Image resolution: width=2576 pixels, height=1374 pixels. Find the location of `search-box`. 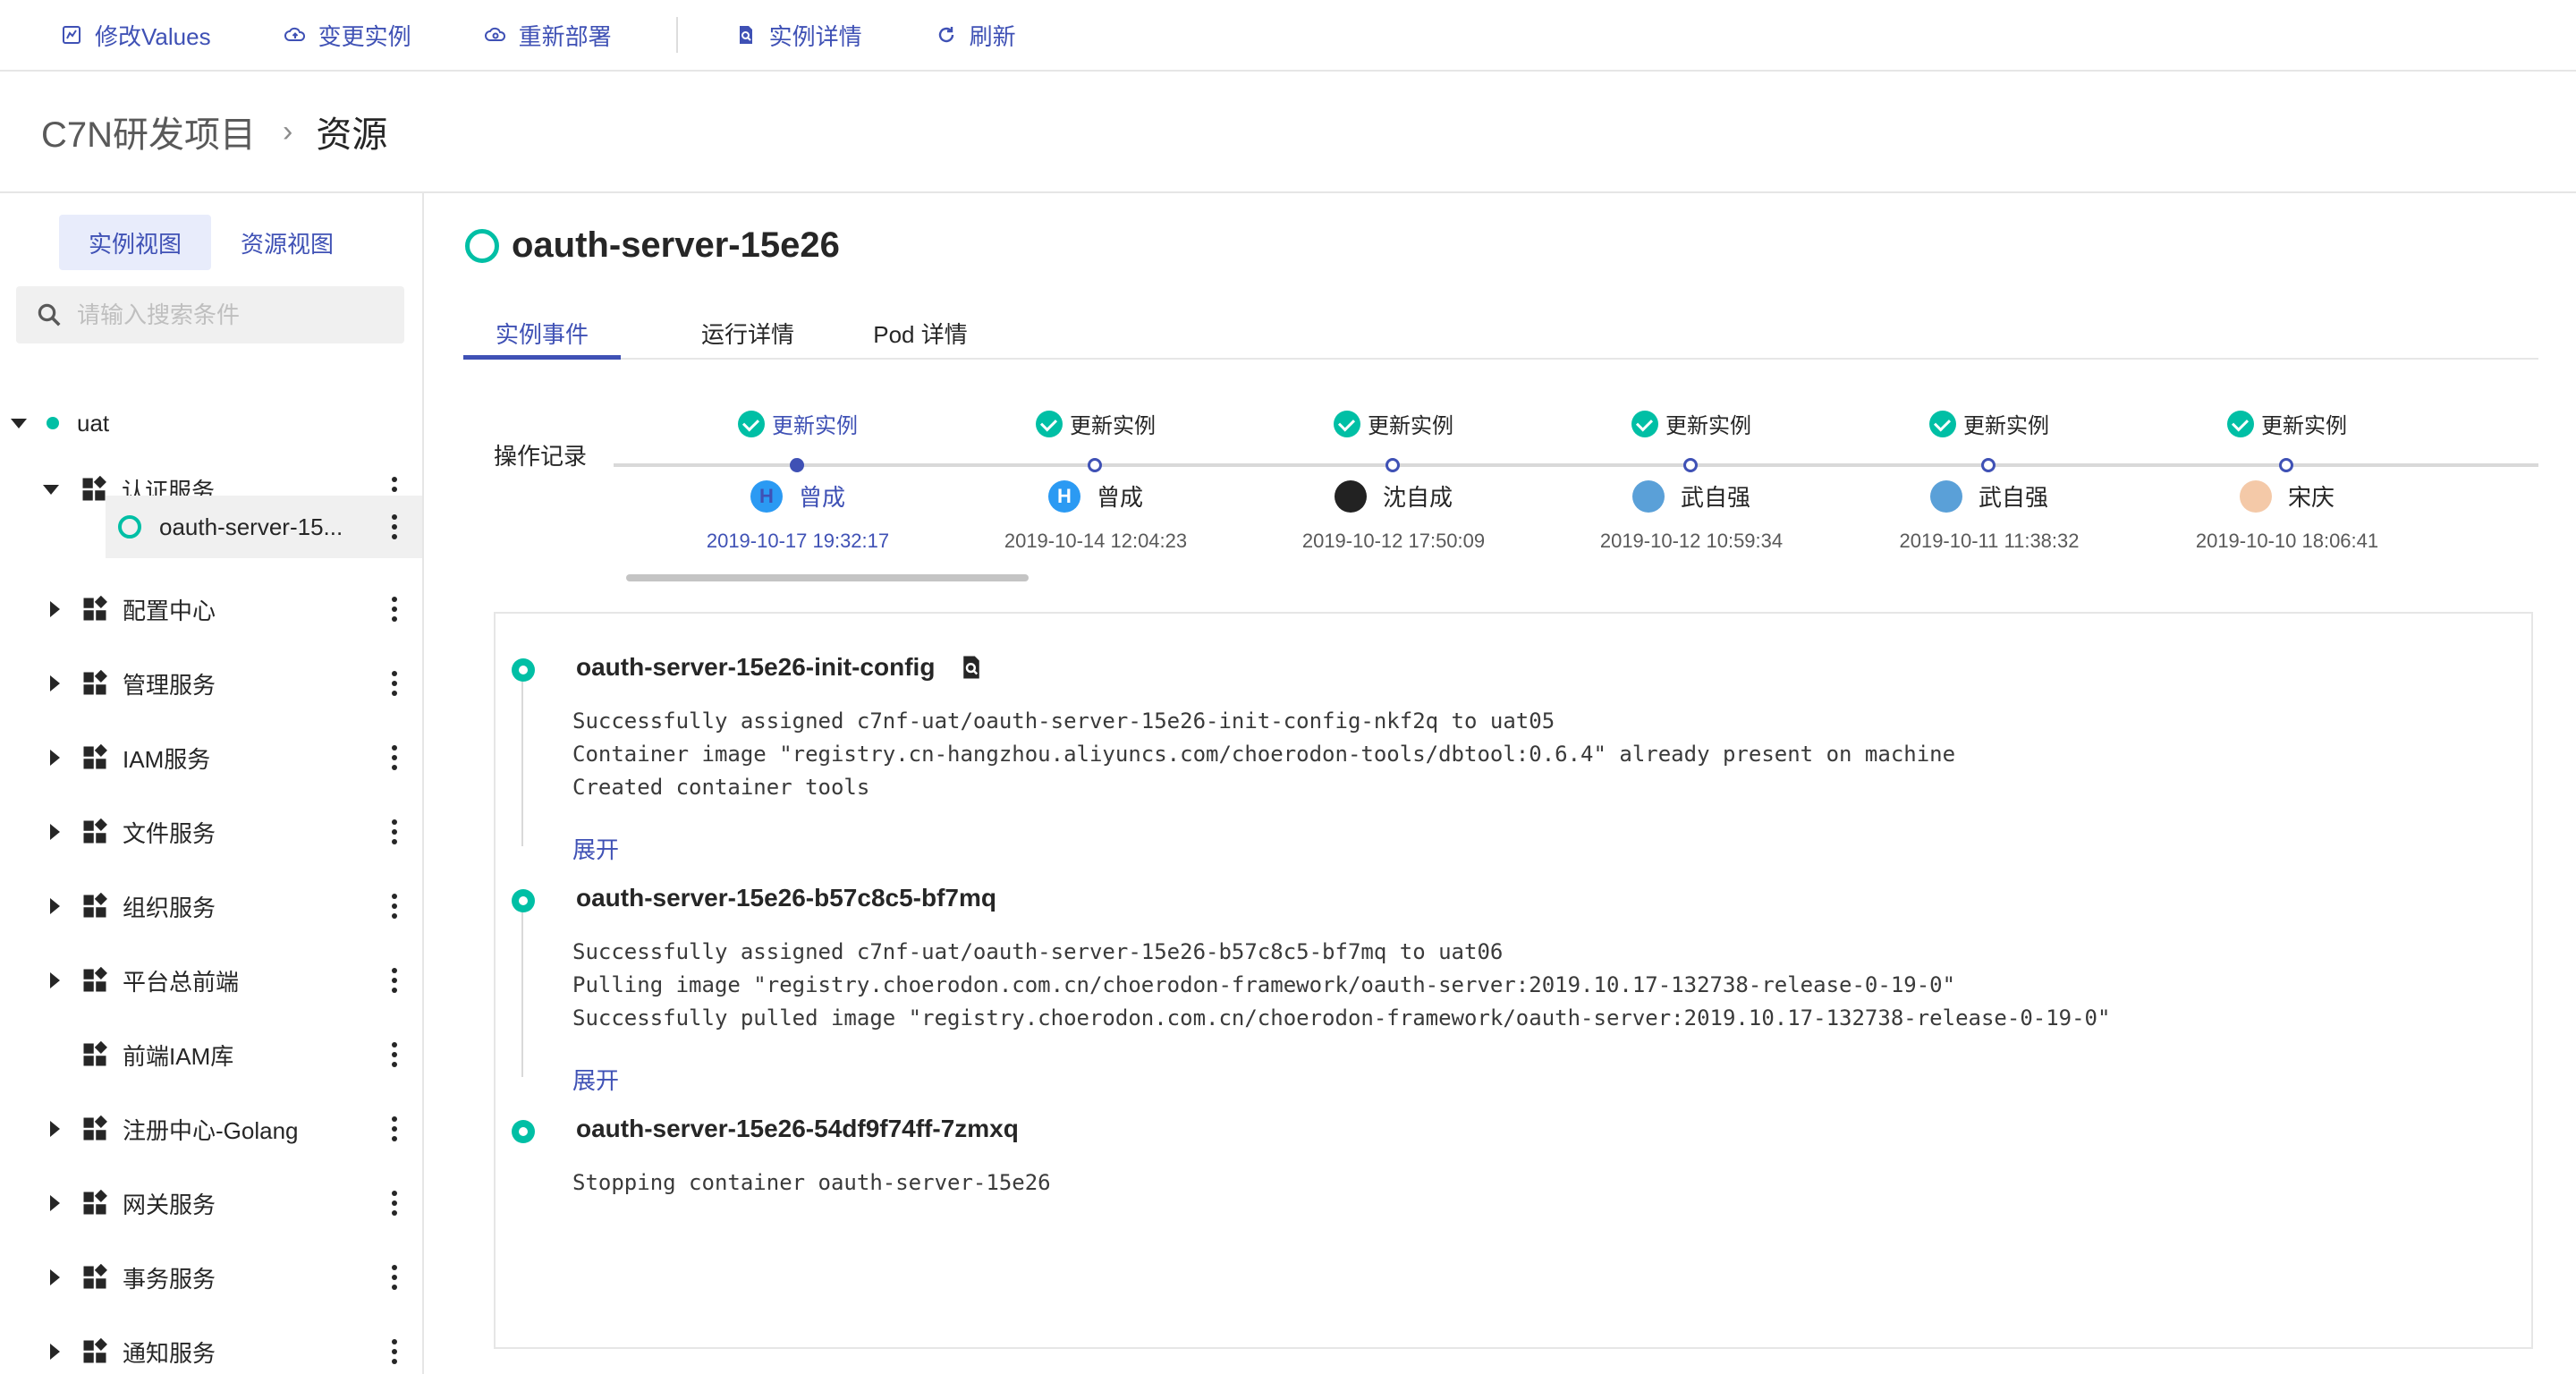

search-box is located at coordinates (210, 315).